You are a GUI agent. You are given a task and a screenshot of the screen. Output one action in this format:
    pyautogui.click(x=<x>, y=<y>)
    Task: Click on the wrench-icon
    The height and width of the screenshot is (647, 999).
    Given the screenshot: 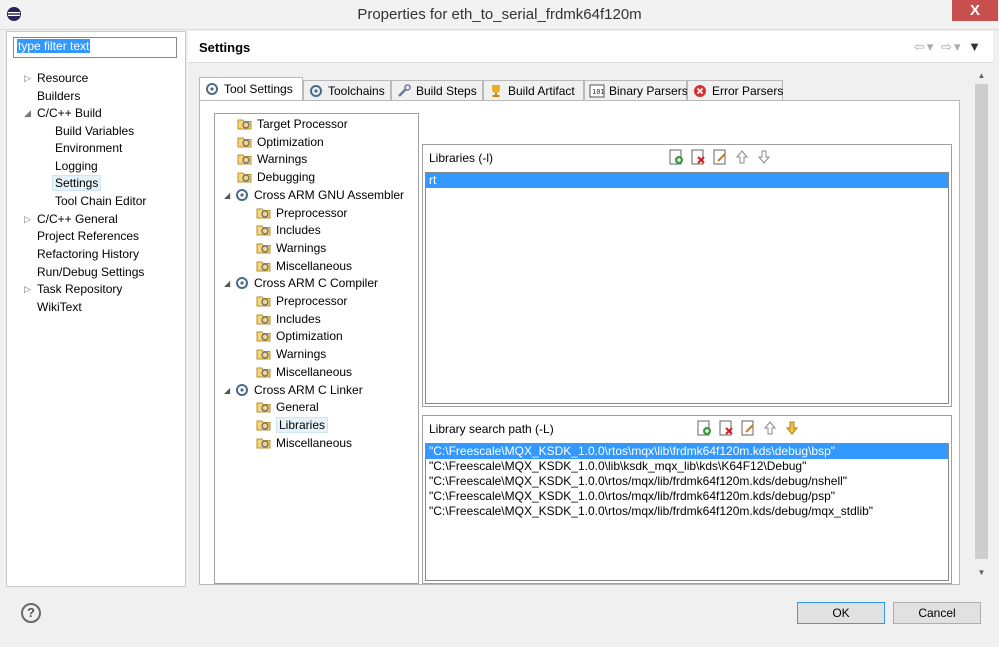 What is the action you would take?
    pyautogui.click(x=404, y=91)
    